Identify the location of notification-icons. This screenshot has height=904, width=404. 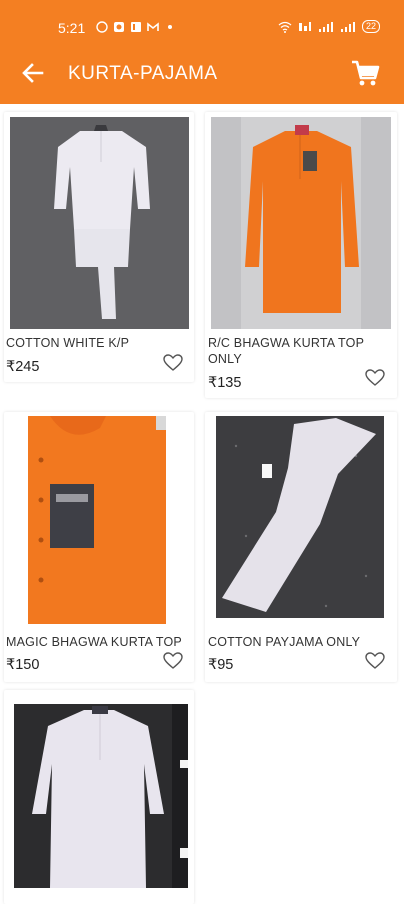
(136, 27).